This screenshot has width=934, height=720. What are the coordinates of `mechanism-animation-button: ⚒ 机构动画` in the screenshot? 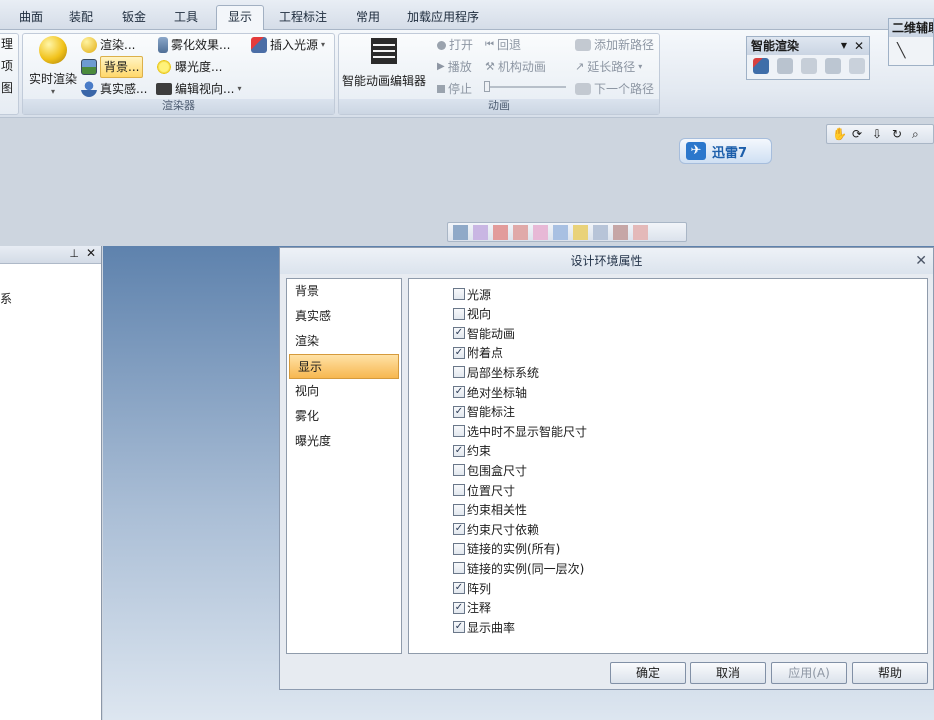 It's located at (515, 67).